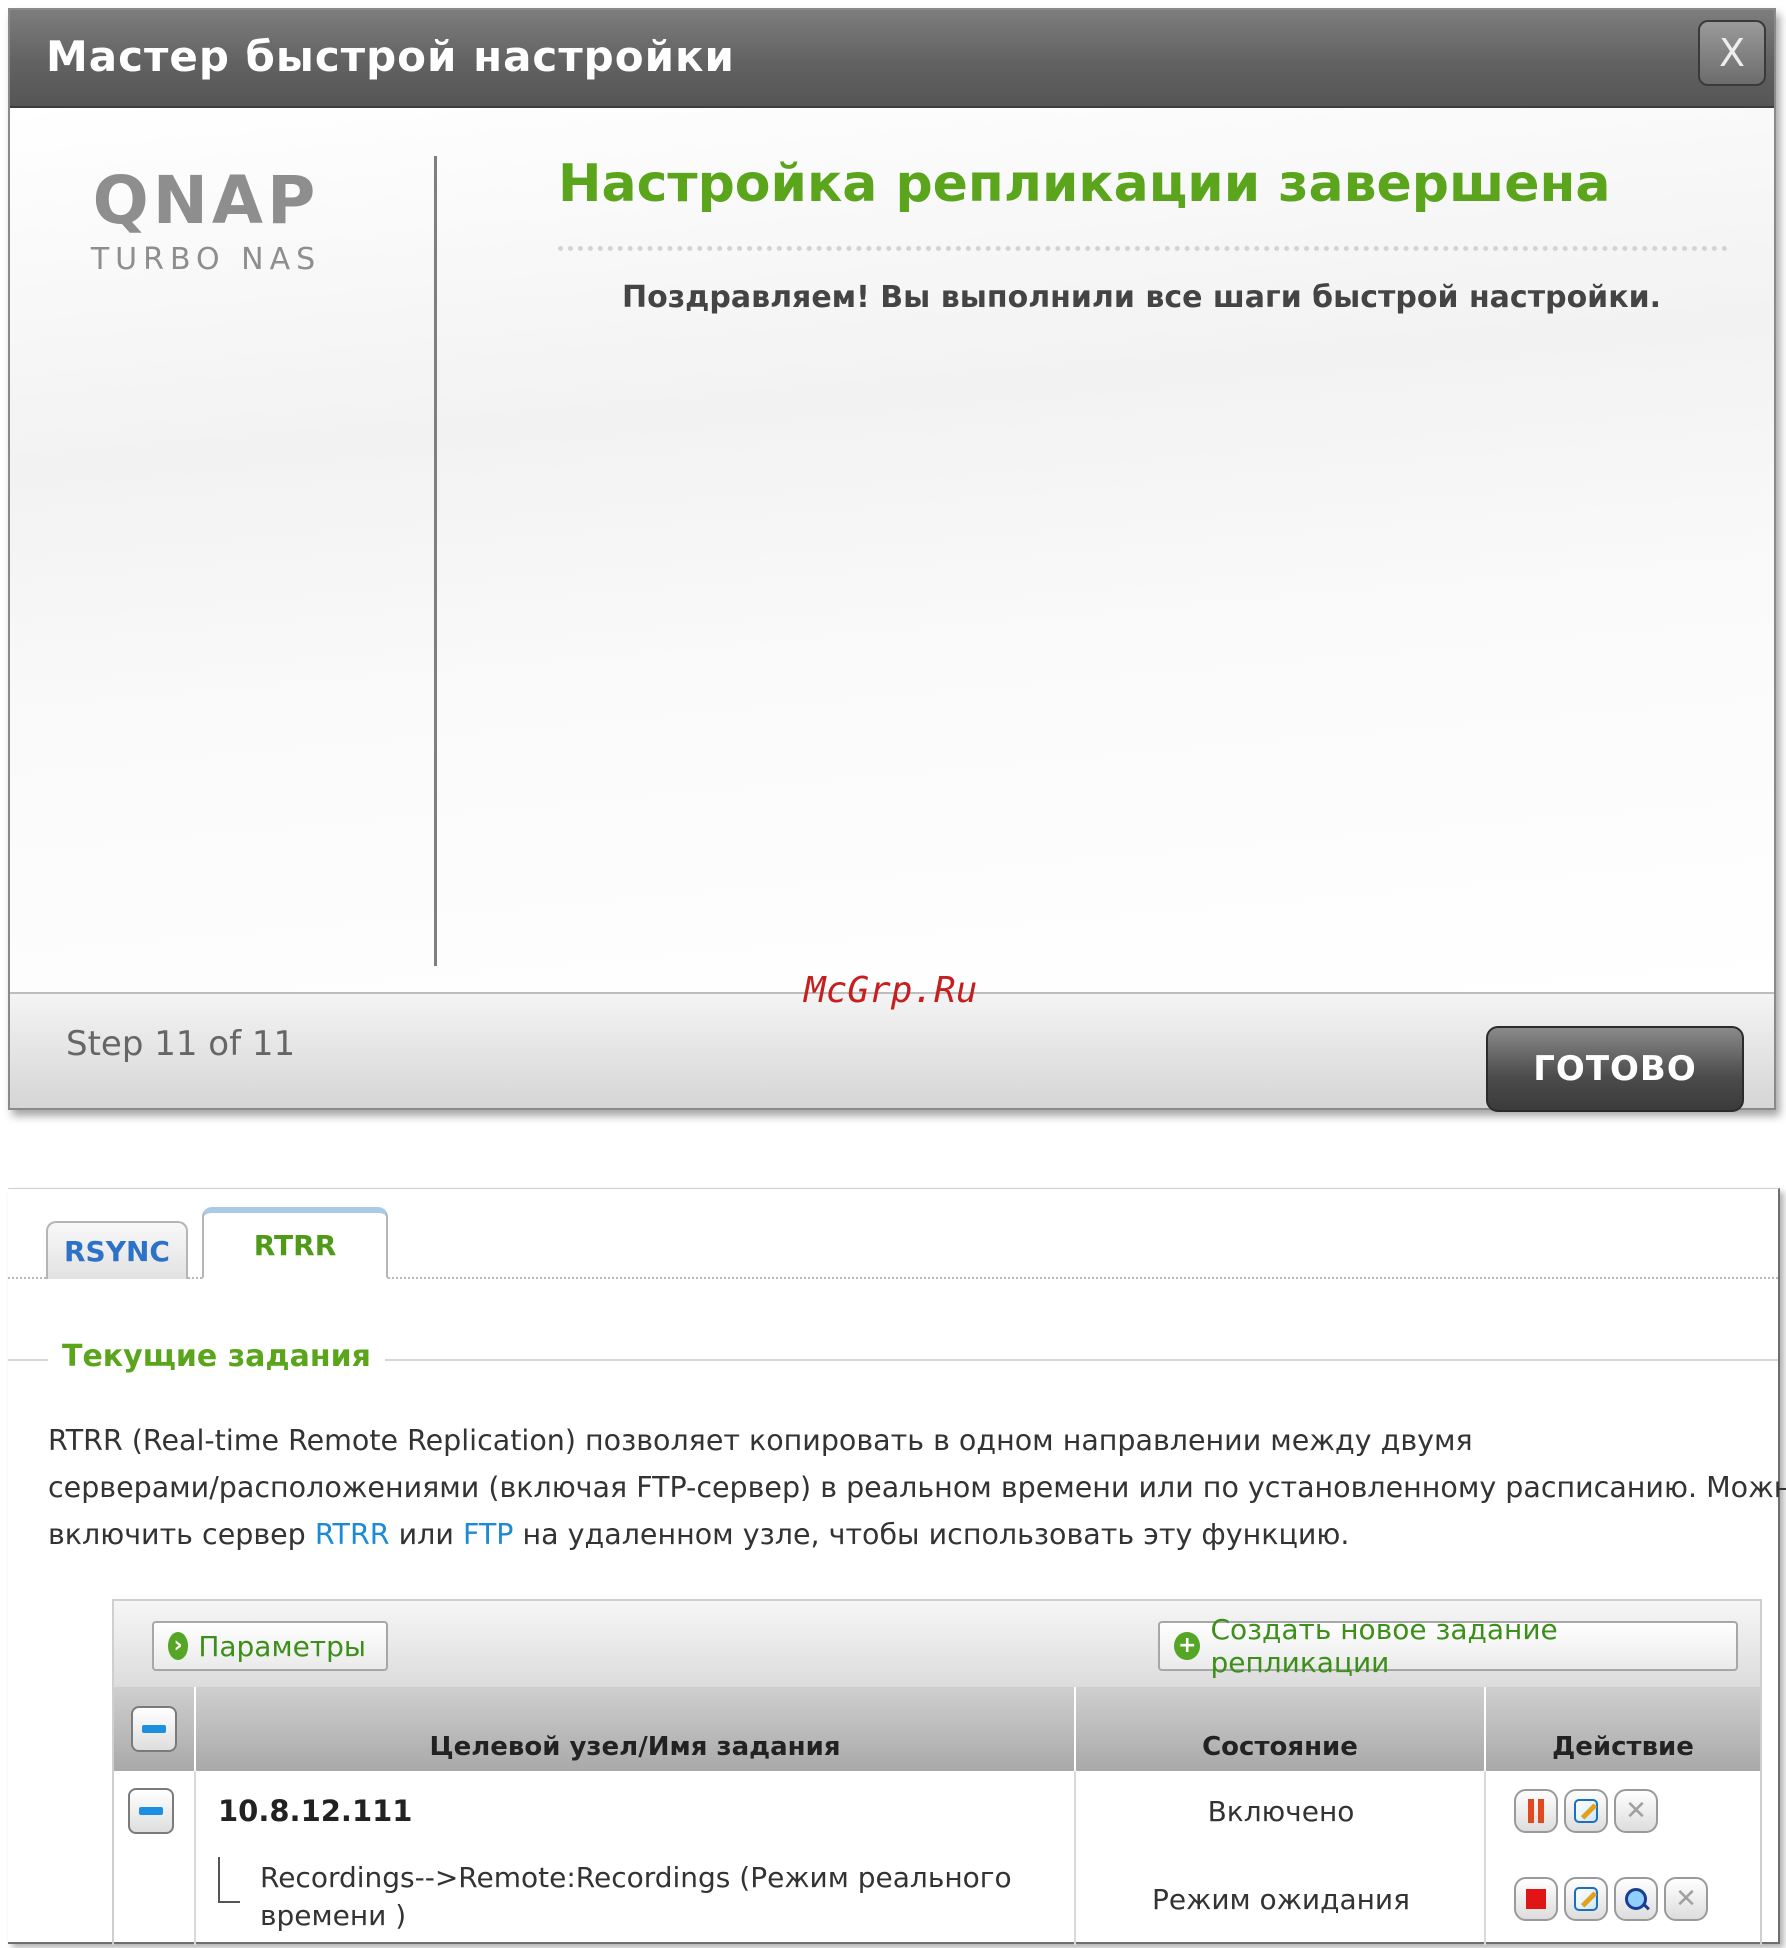 Image resolution: width=1786 pixels, height=1948 pixels. I want to click on vertical-divider, so click(435, 561).